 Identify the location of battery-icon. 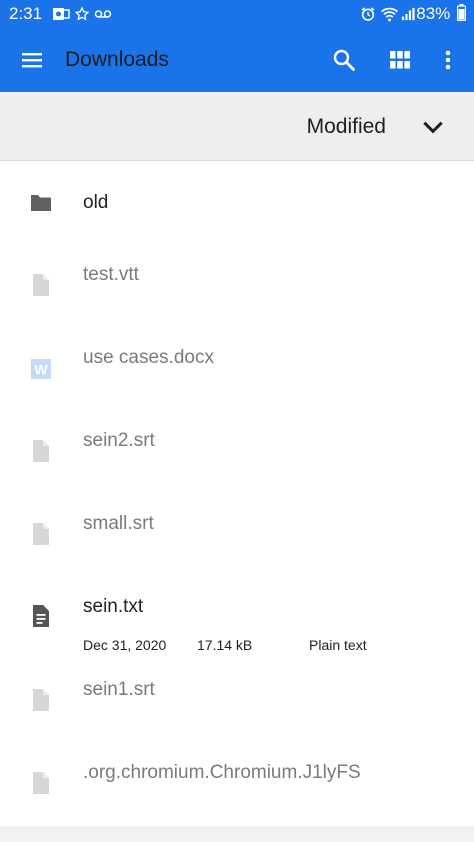
(461, 12).